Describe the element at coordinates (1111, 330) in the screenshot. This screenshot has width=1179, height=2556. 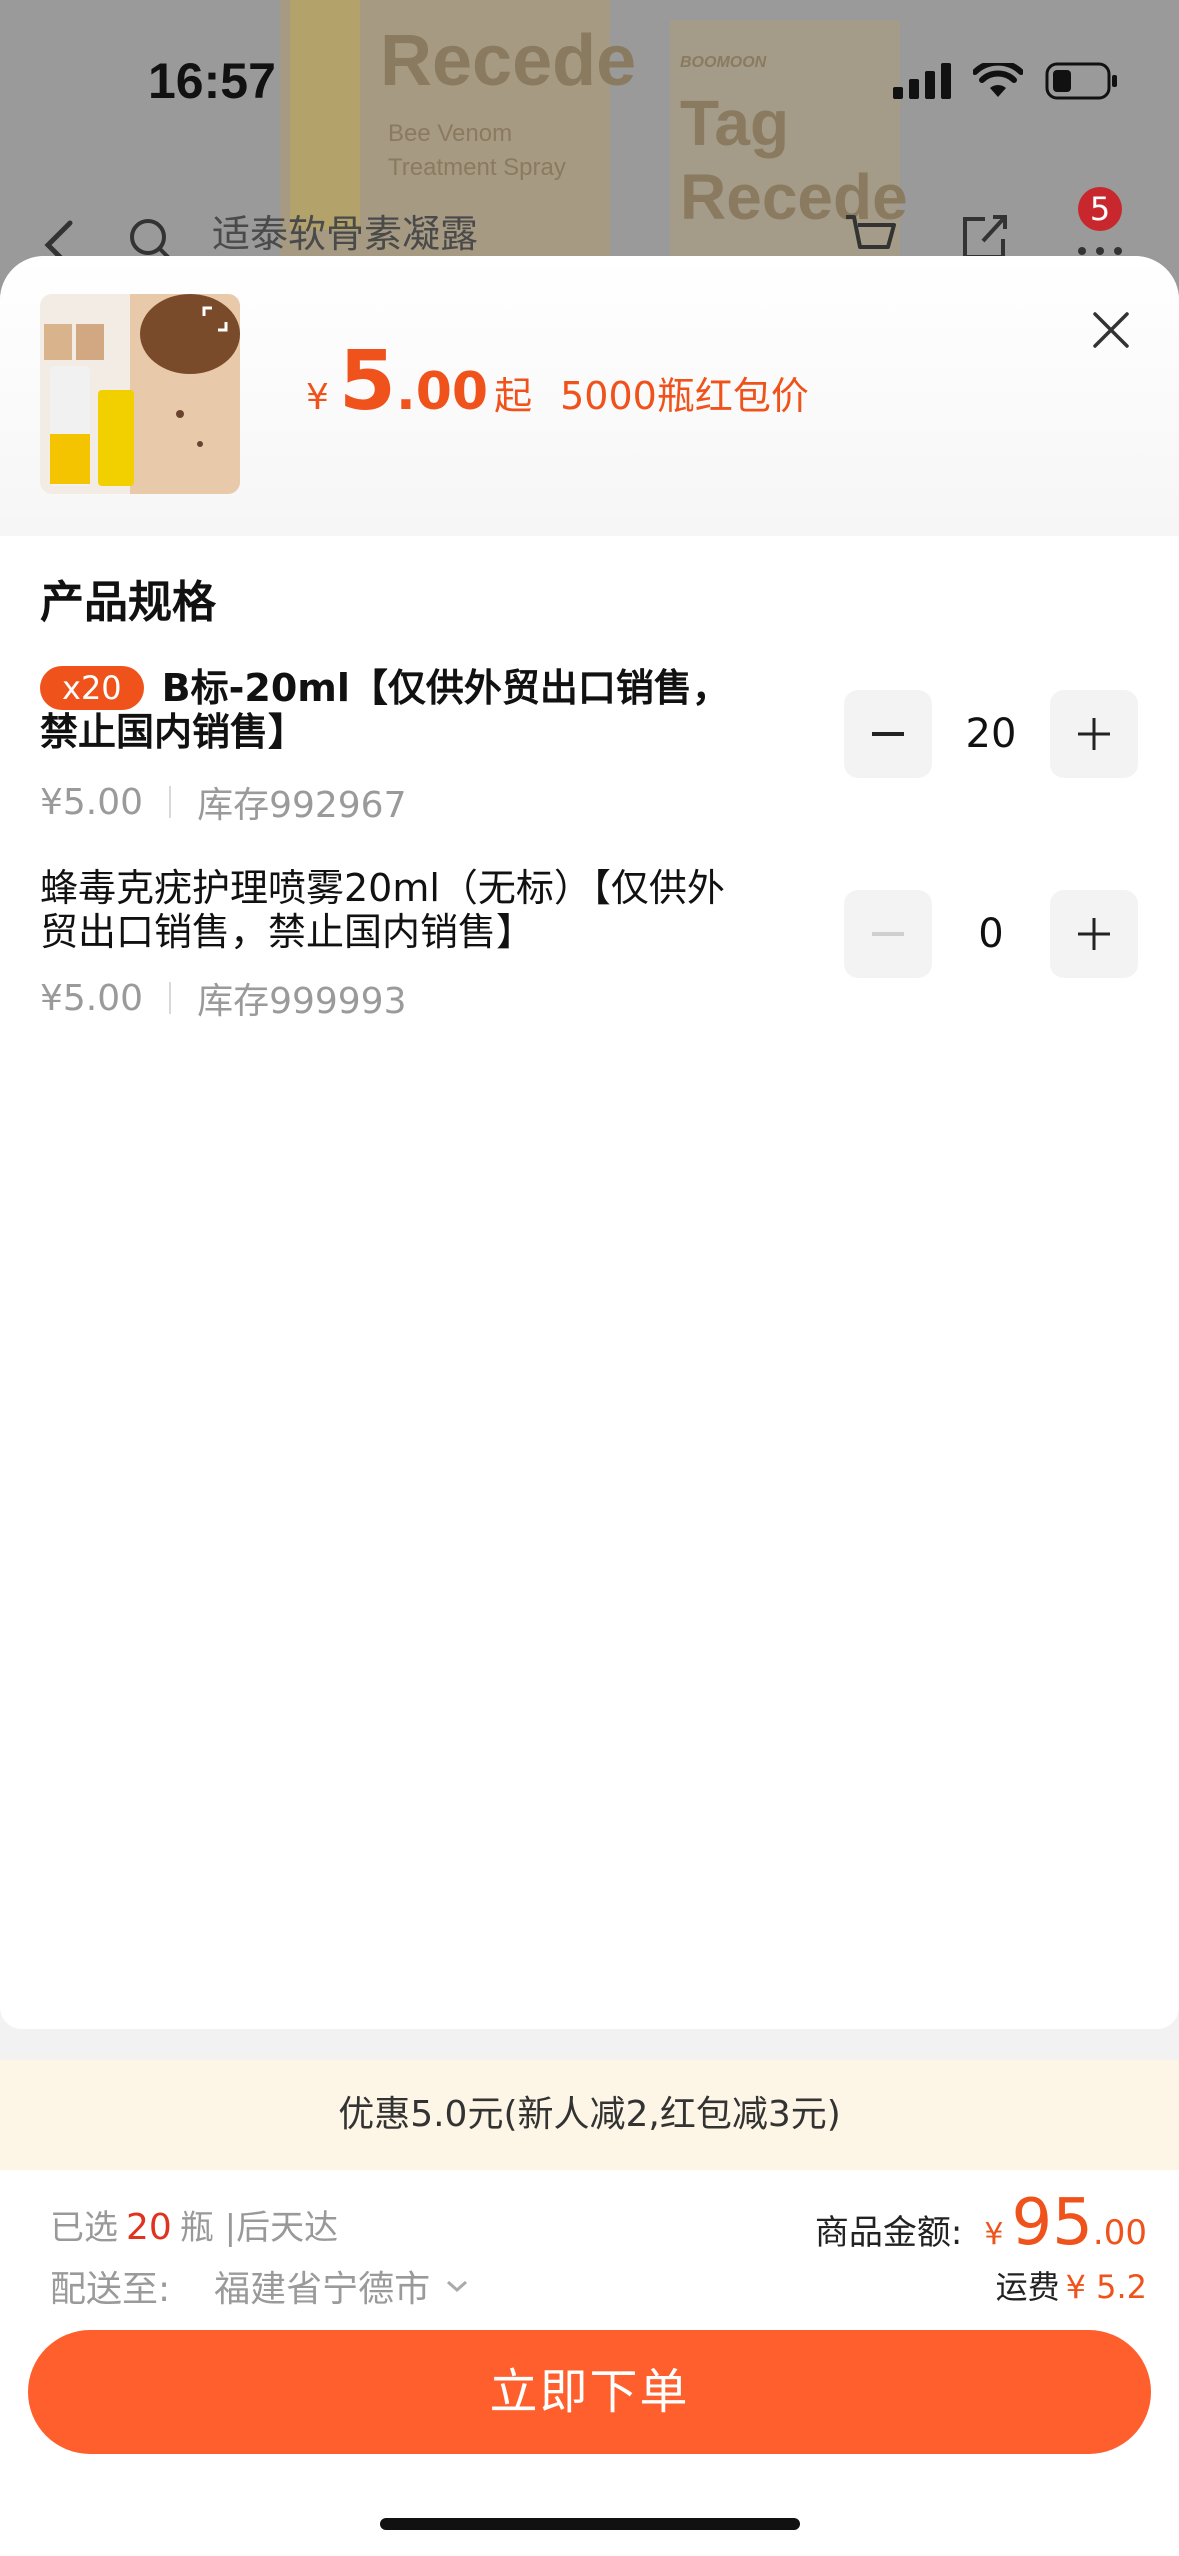
I see `close-icon` at that location.